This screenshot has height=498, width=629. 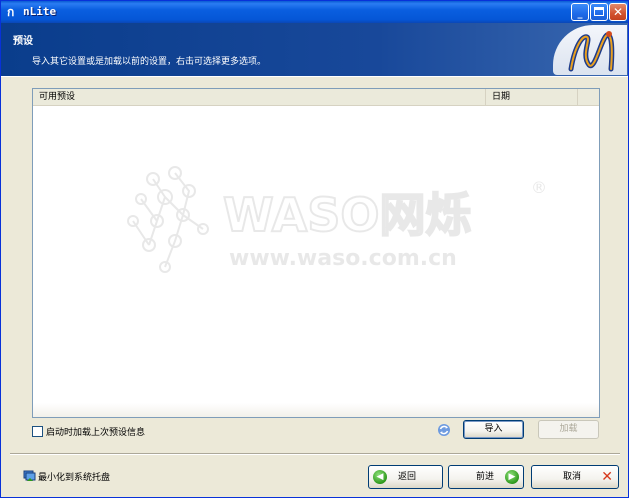 I want to click on page-subtitle: 导入其它设置或是加载以前的设置，右击可选择更多选项。, so click(x=149, y=62).